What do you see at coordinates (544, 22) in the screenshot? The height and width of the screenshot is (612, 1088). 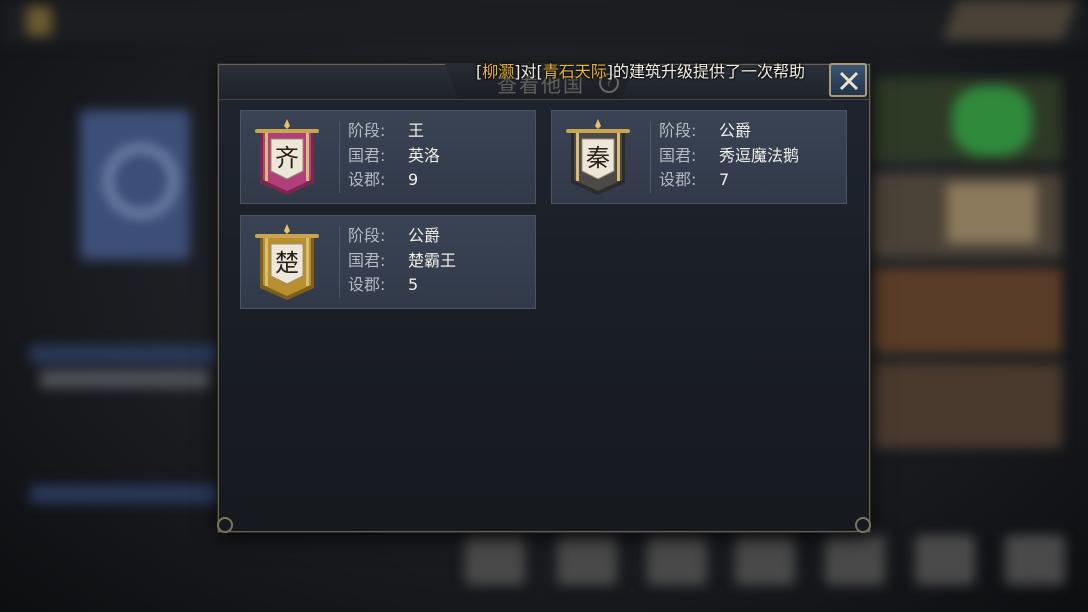 I see `top-bar` at bounding box center [544, 22].